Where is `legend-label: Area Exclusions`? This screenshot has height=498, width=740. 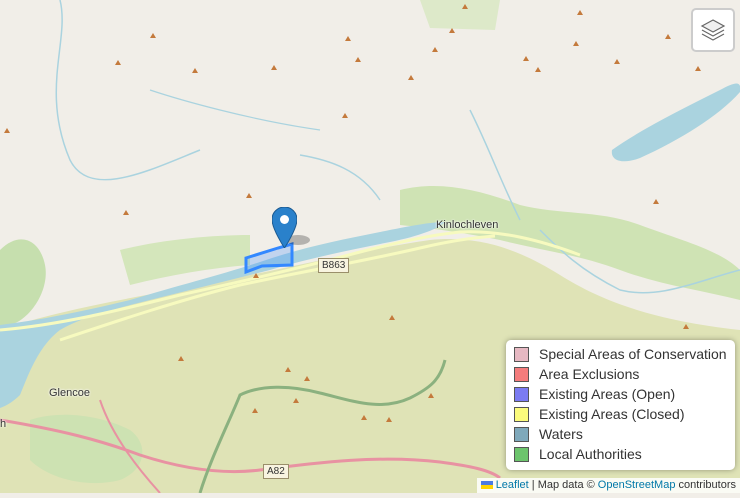
legend-label: Area Exclusions is located at coordinates (589, 374).